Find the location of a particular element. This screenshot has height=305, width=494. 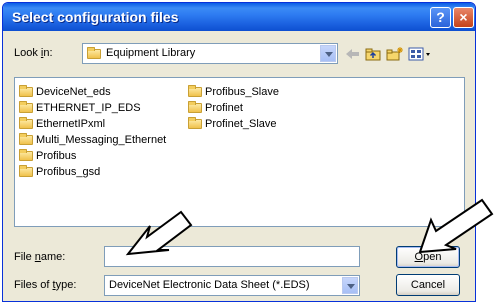

arrow-to-file-name-icon is located at coordinates (159, 233).